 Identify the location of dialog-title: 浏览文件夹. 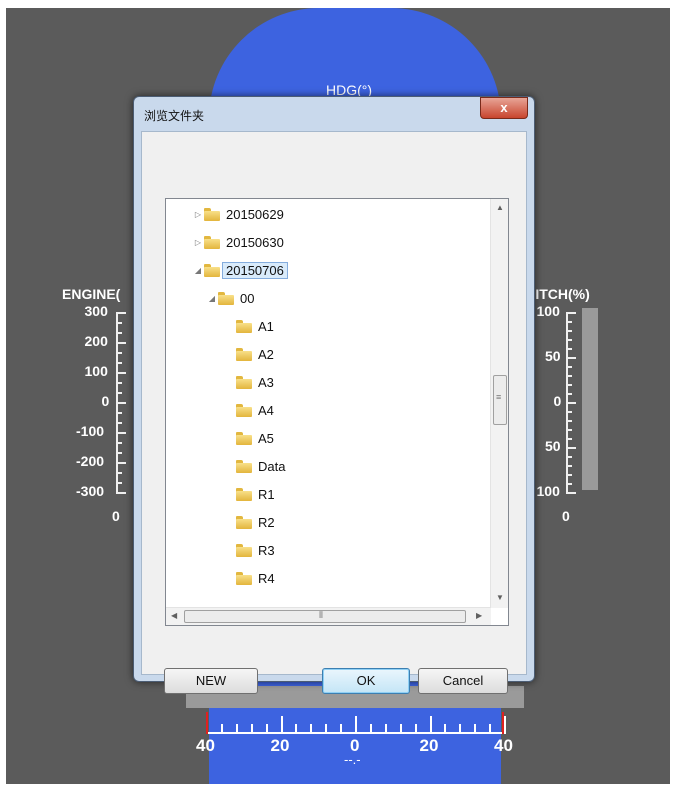
(174, 116).